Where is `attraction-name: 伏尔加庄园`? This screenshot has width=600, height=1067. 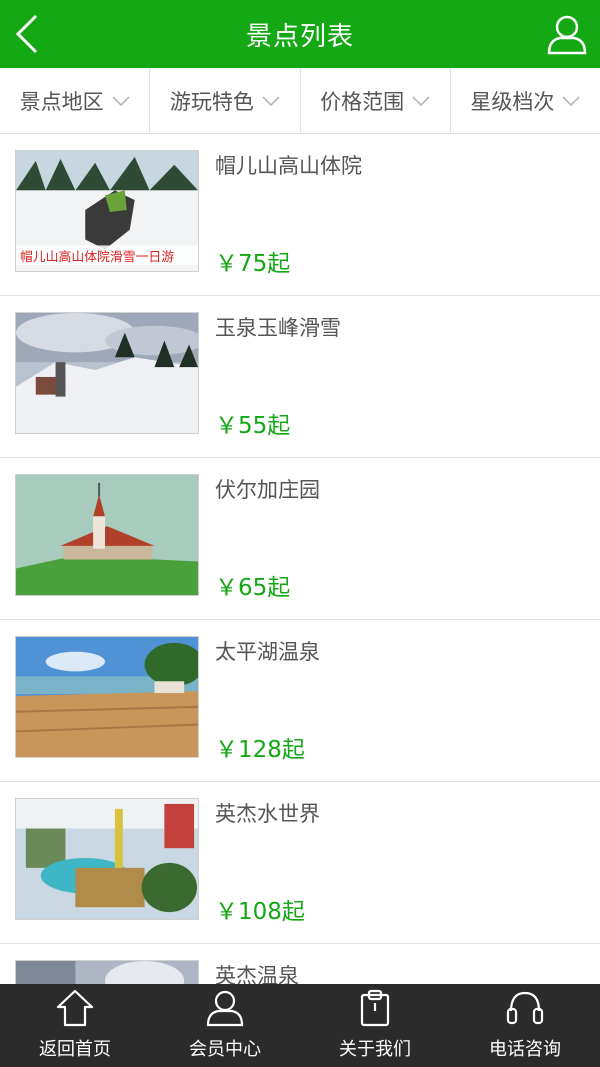 attraction-name: 伏尔加庄园 is located at coordinates (267, 490).